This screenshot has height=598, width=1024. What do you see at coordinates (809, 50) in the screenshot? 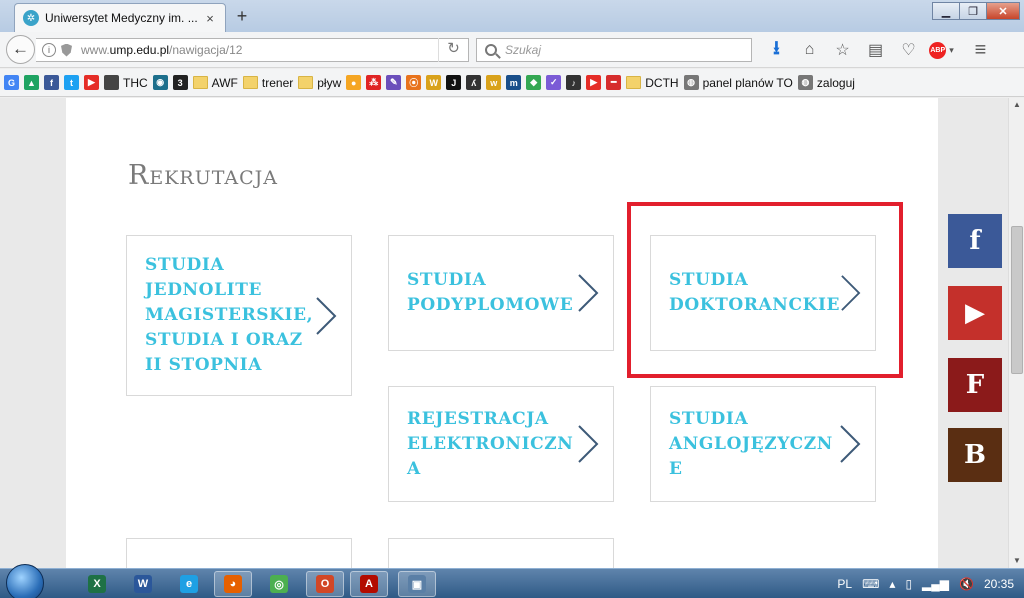
I see `home-icon: ⌂` at bounding box center [809, 50].